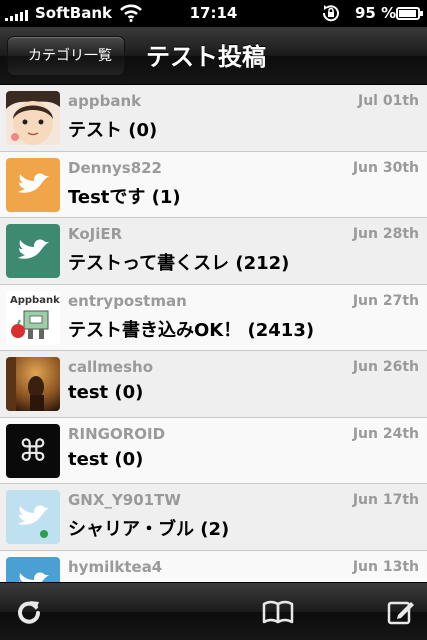  What do you see at coordinates (385, 367) in the screenshot?
I see `post-date: Jun 26th` at bounding box center [385, 367].